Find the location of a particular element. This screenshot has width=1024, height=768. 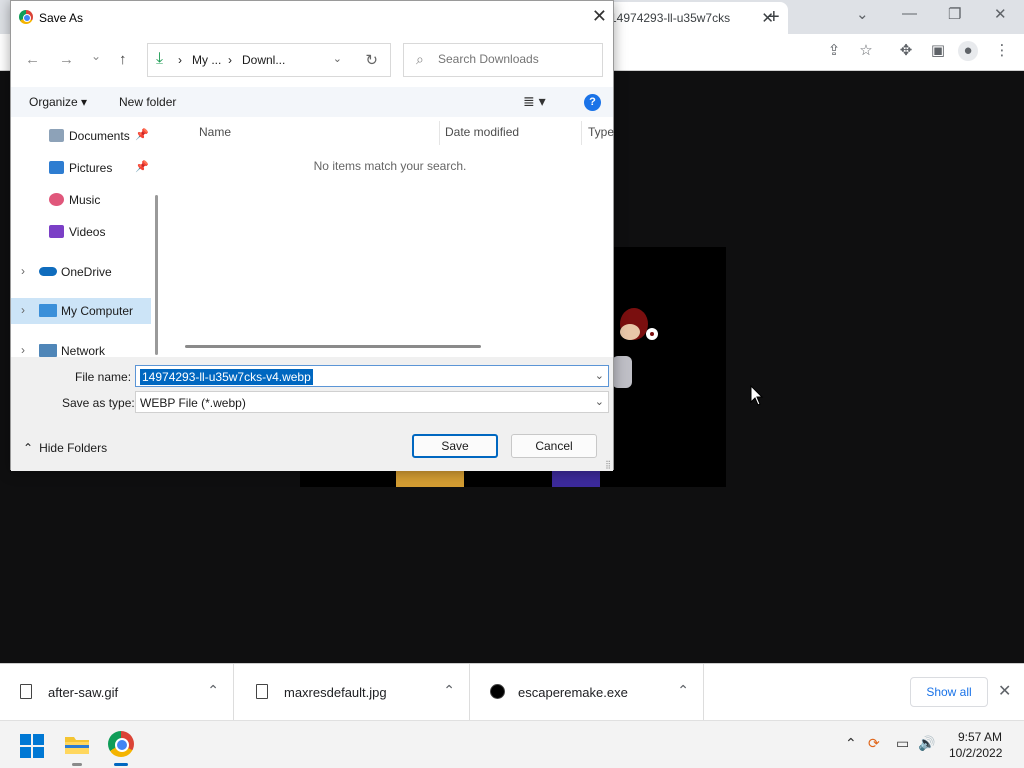

address-bar: ⤓ › My ... › Downl... ⌄ ↻ is located at coordinates (269, 60).